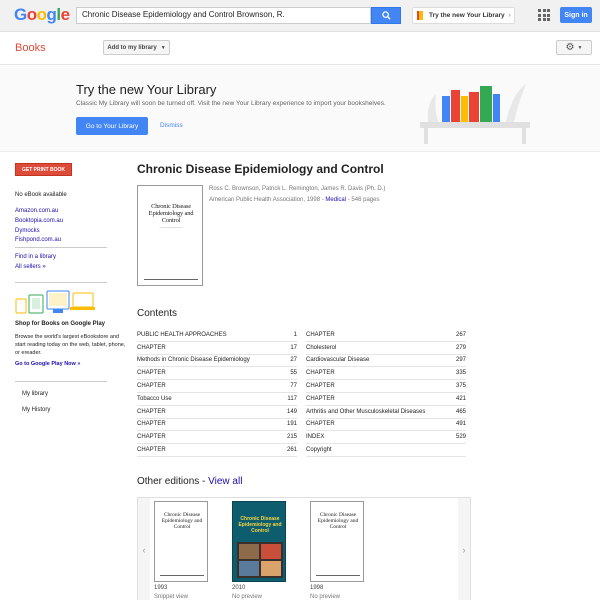 This screenshot has height=600, width=600. I want to click on chapter-title: Tobacco Use, so click(154, 398).